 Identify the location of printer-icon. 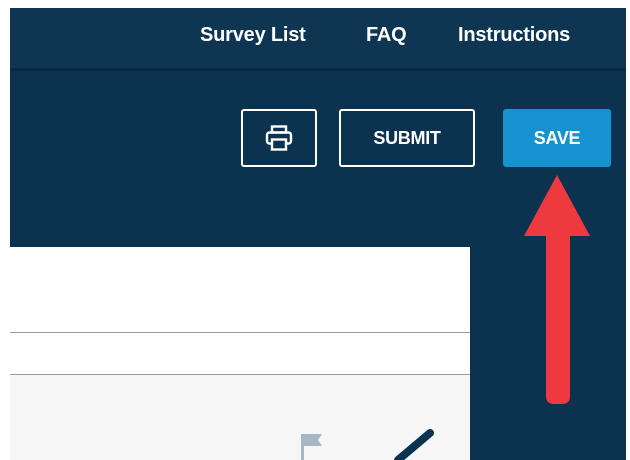
(279, 138).